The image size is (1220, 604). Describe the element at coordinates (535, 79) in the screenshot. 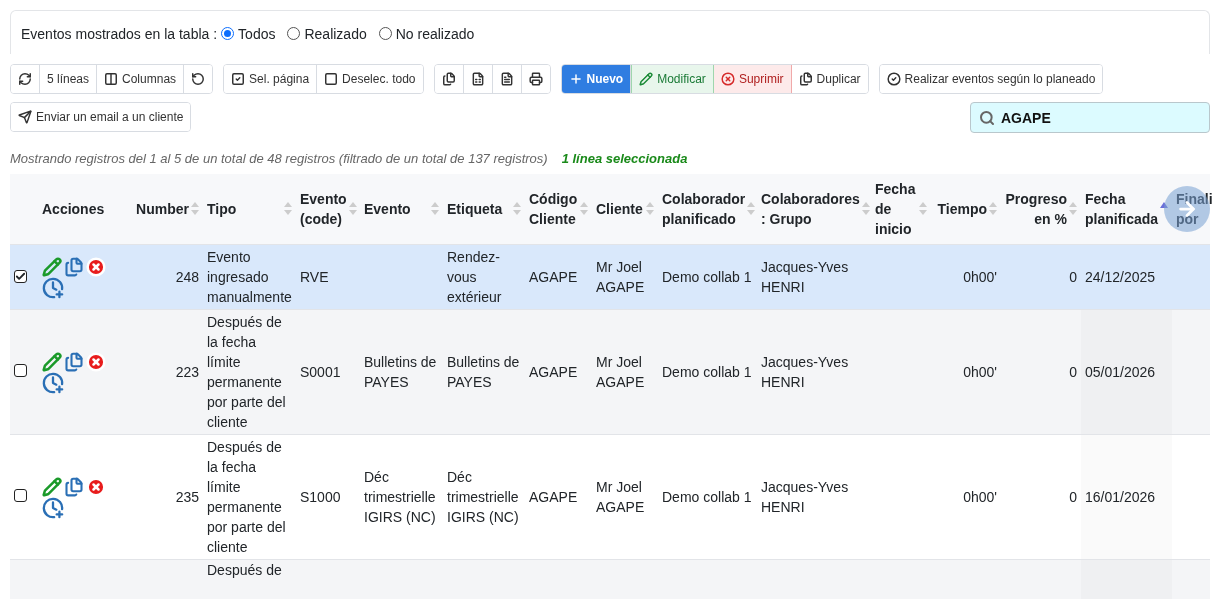

I see `printer-icon` at that location.